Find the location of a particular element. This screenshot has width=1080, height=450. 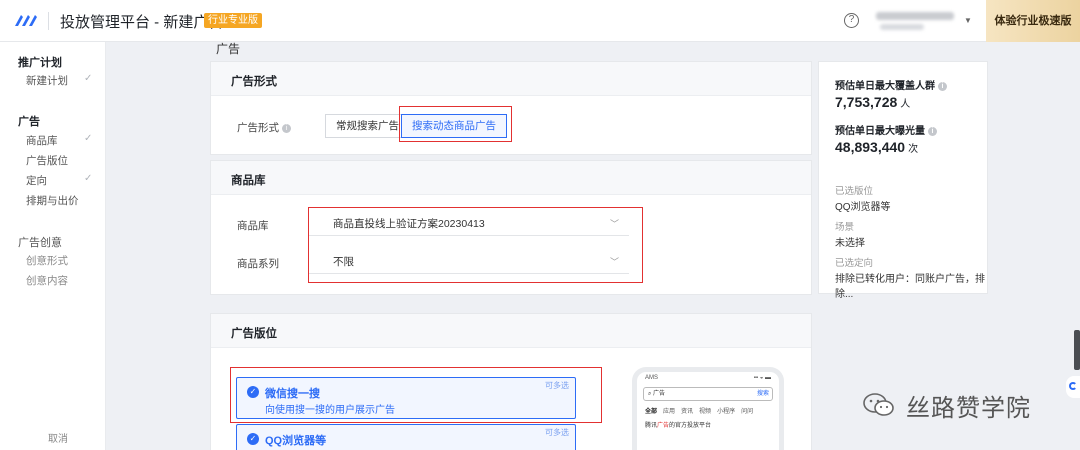

sidebar-item-new-plan: 新建计划 is located at coordinates (47, 80).